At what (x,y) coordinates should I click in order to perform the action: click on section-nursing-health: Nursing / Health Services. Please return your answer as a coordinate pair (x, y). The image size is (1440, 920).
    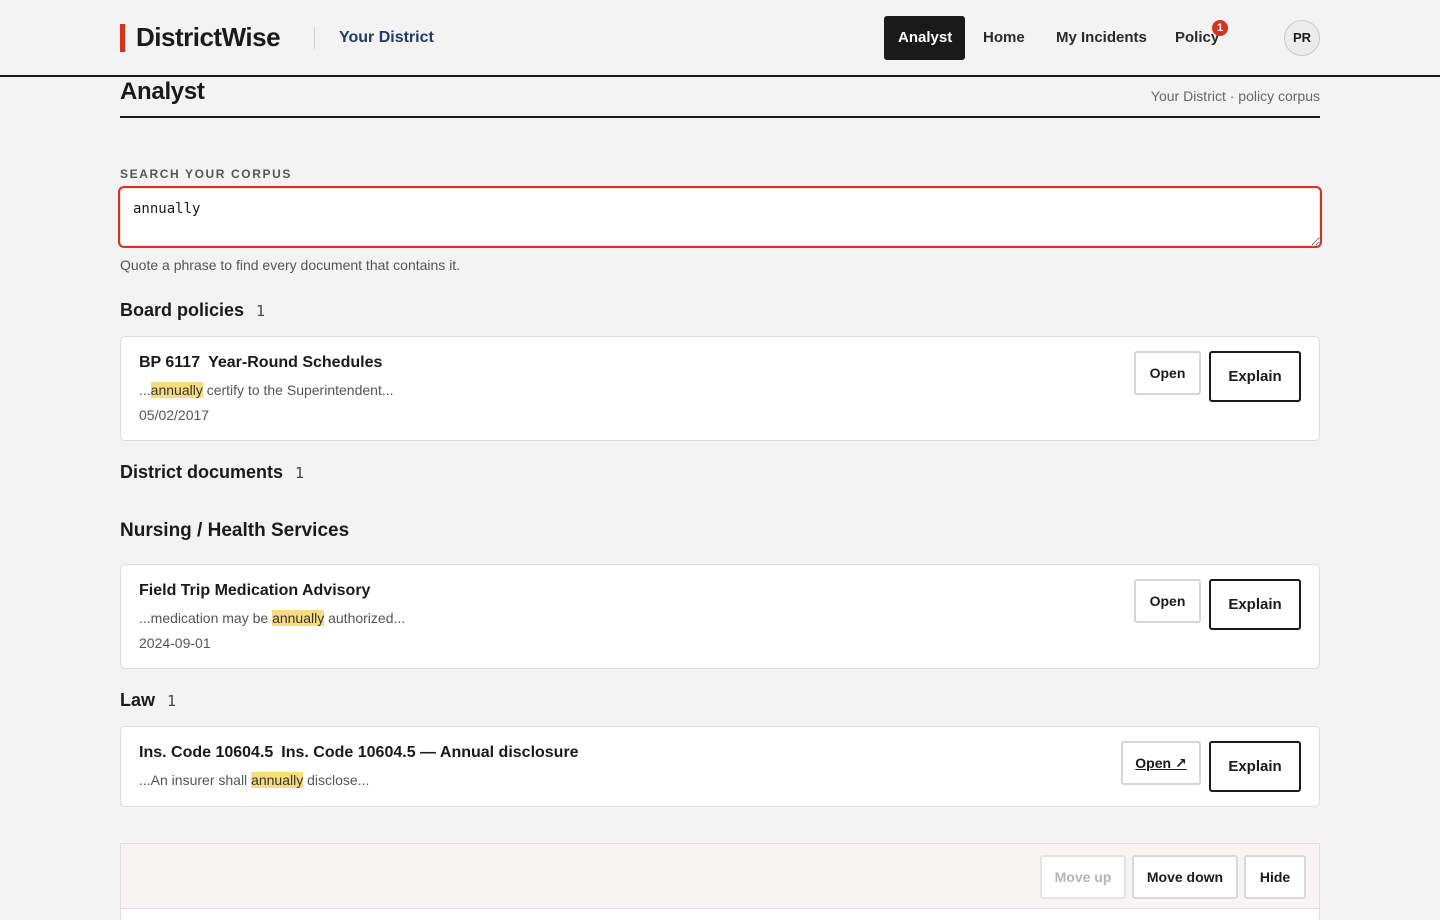
    Looking at the image, I should click on (234, 531).